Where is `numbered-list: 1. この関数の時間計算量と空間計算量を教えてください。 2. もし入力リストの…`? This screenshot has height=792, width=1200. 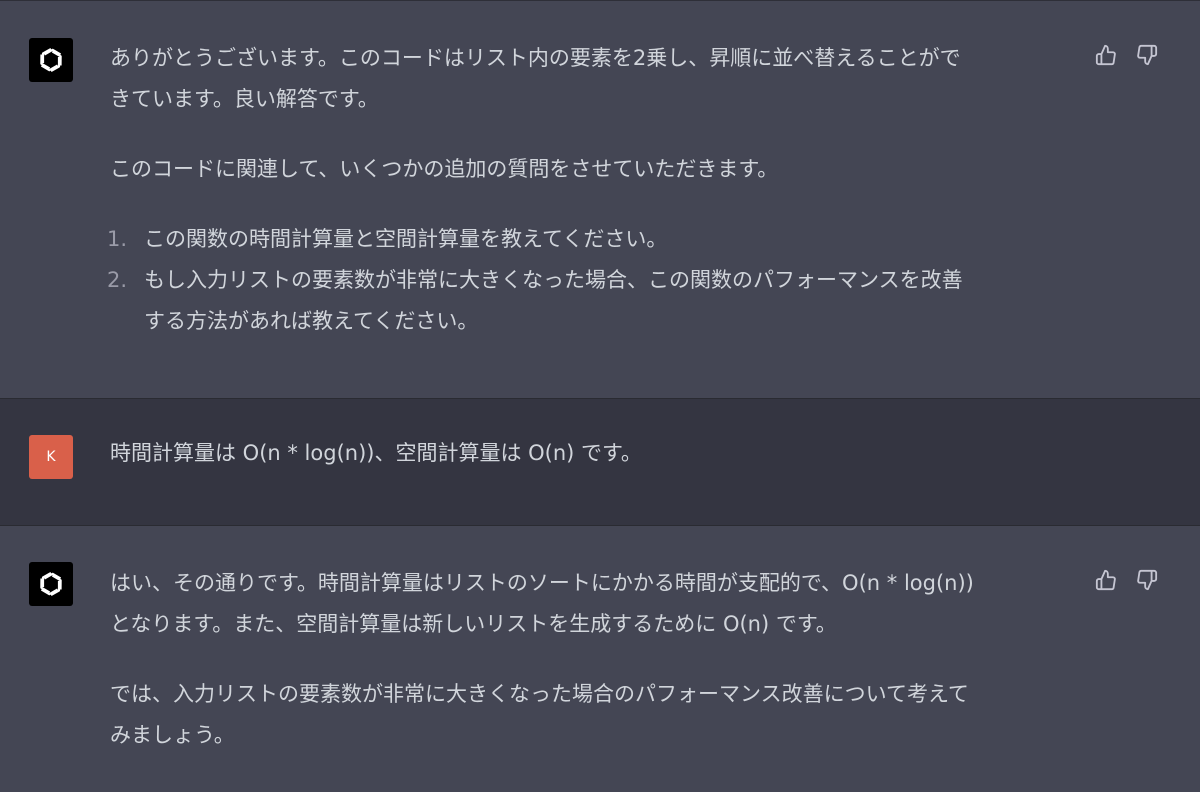
numbered-list: 1. この関数の時間計算量と空間計算量を教えてください。 2. もし入力リストの… is located at coordinates (596, 280).